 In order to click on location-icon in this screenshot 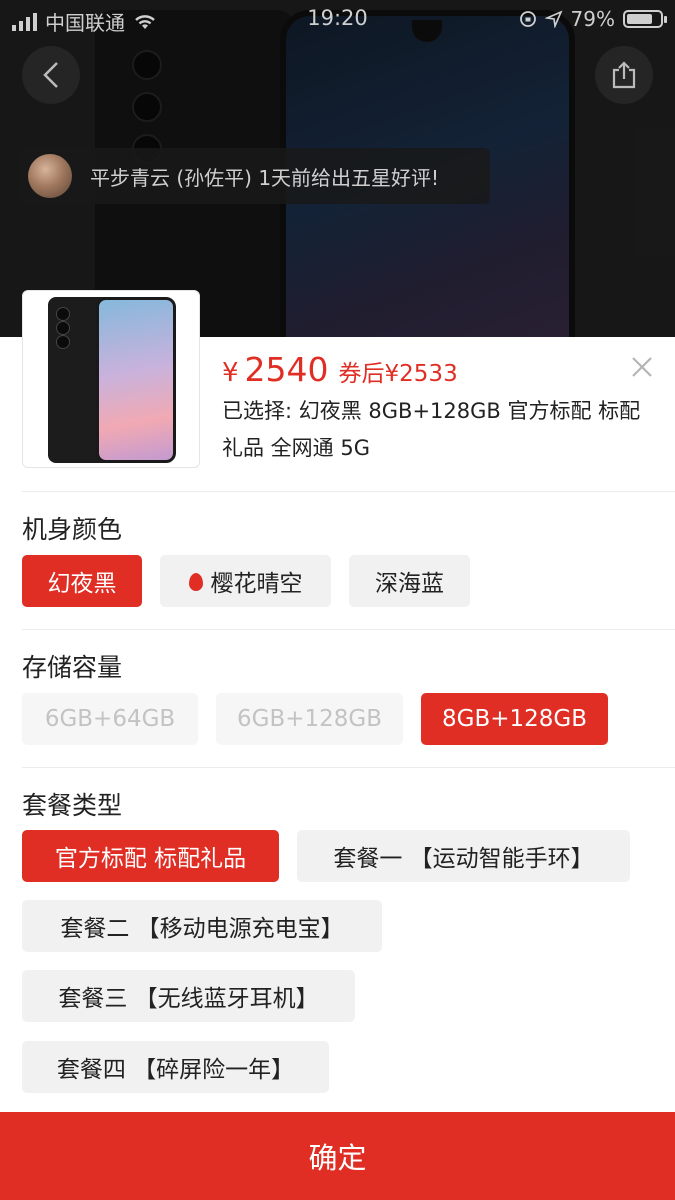, I will do `click(553, 19)`.